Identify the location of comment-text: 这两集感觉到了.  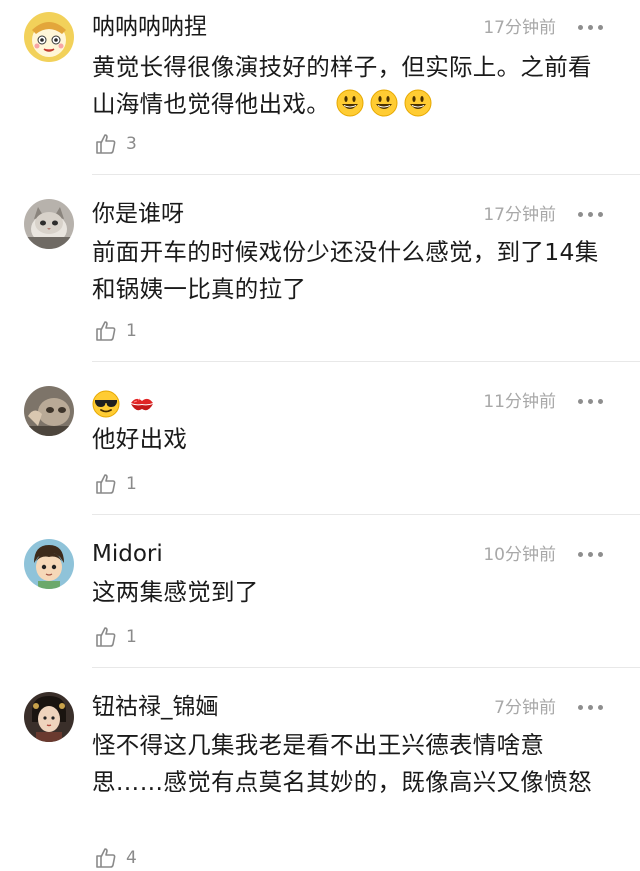
(175, 592).